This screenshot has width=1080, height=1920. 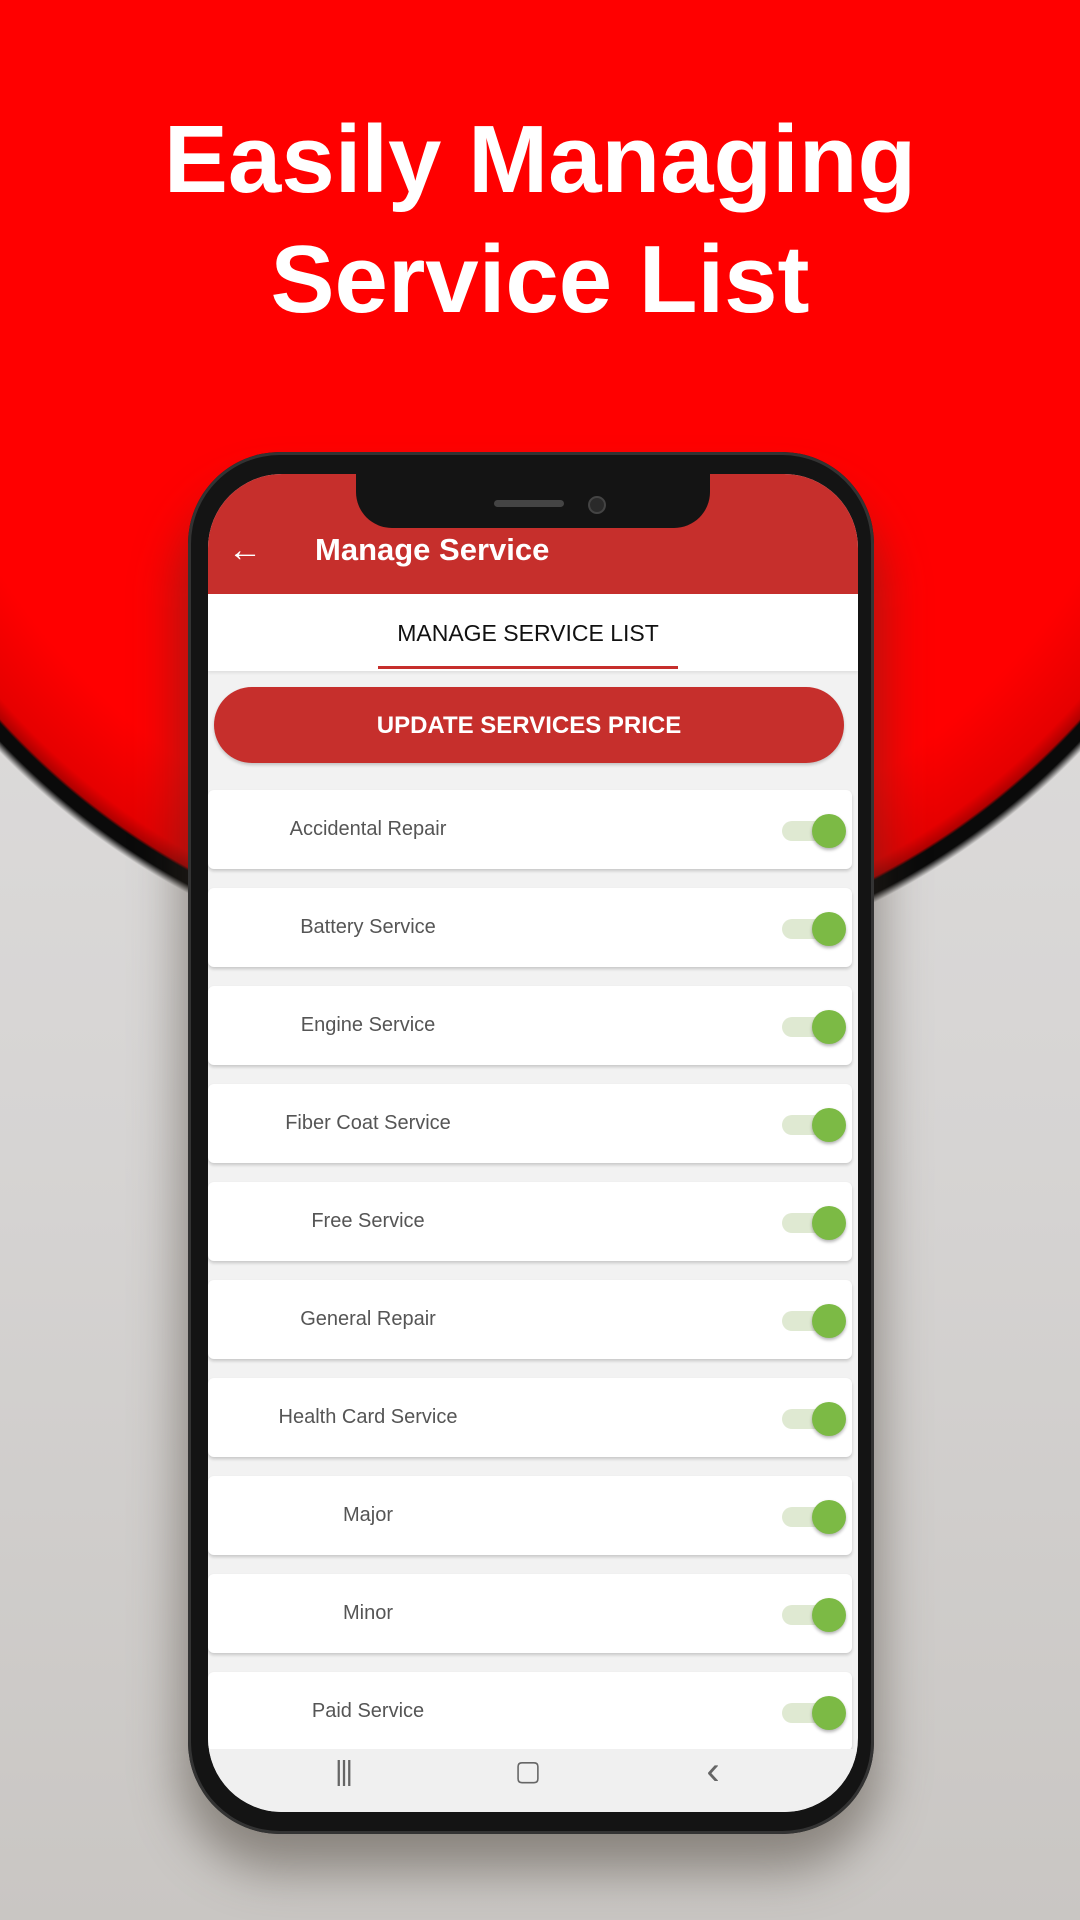 What do you see at coordinates (530, 927) in the screenshot?
I see `service-list-item: Battery Service` at bounding box center [530, 927].